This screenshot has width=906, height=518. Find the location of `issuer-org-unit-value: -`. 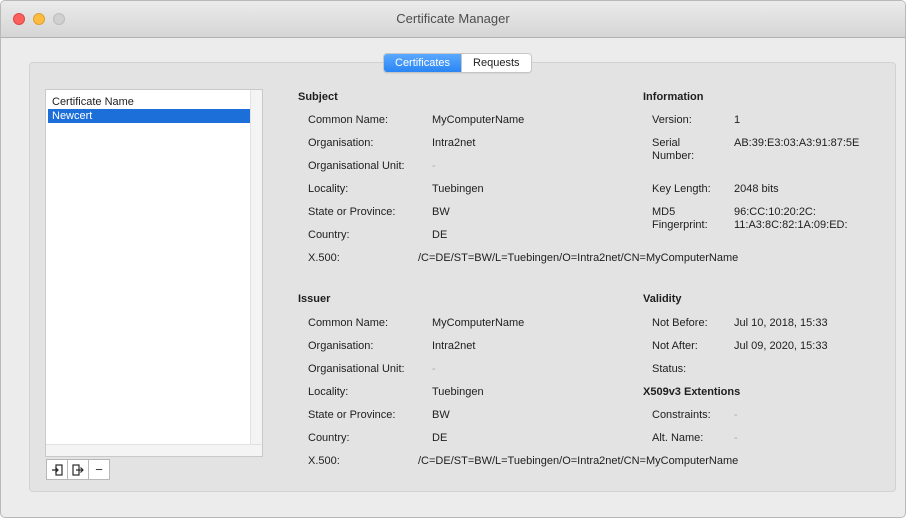

issuer-org-unit-value: - is located at coordinates (434, 369).